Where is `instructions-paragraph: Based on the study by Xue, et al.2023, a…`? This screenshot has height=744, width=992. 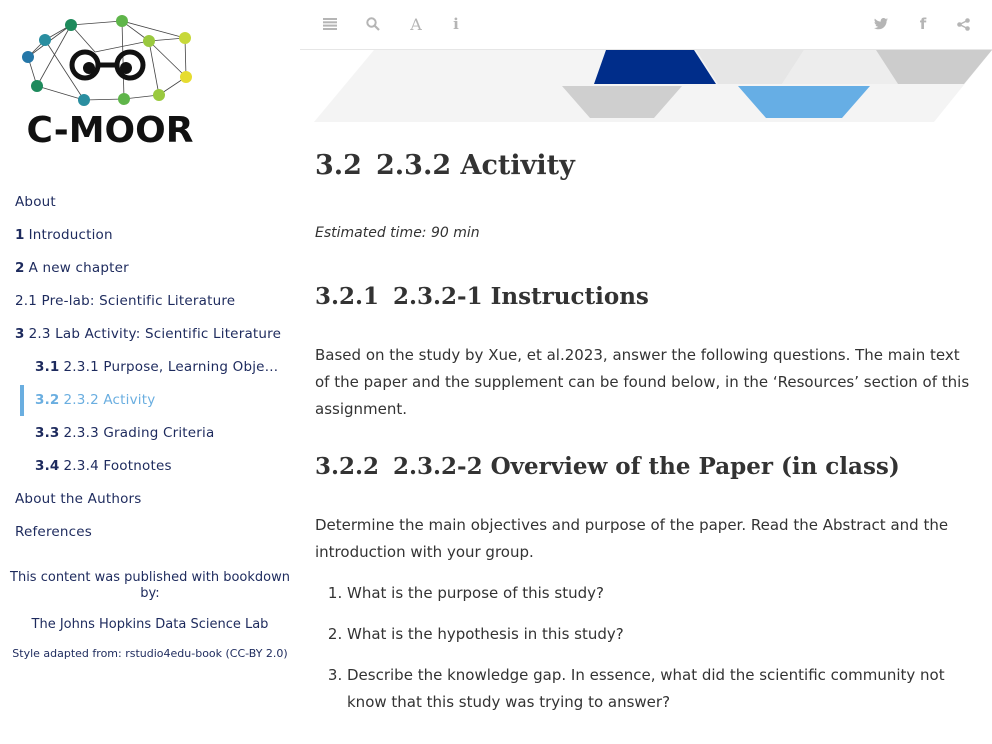 instructions-paragraph: Based on the study by Xue, et al.2023, a… is located at coordinates (642, 382).